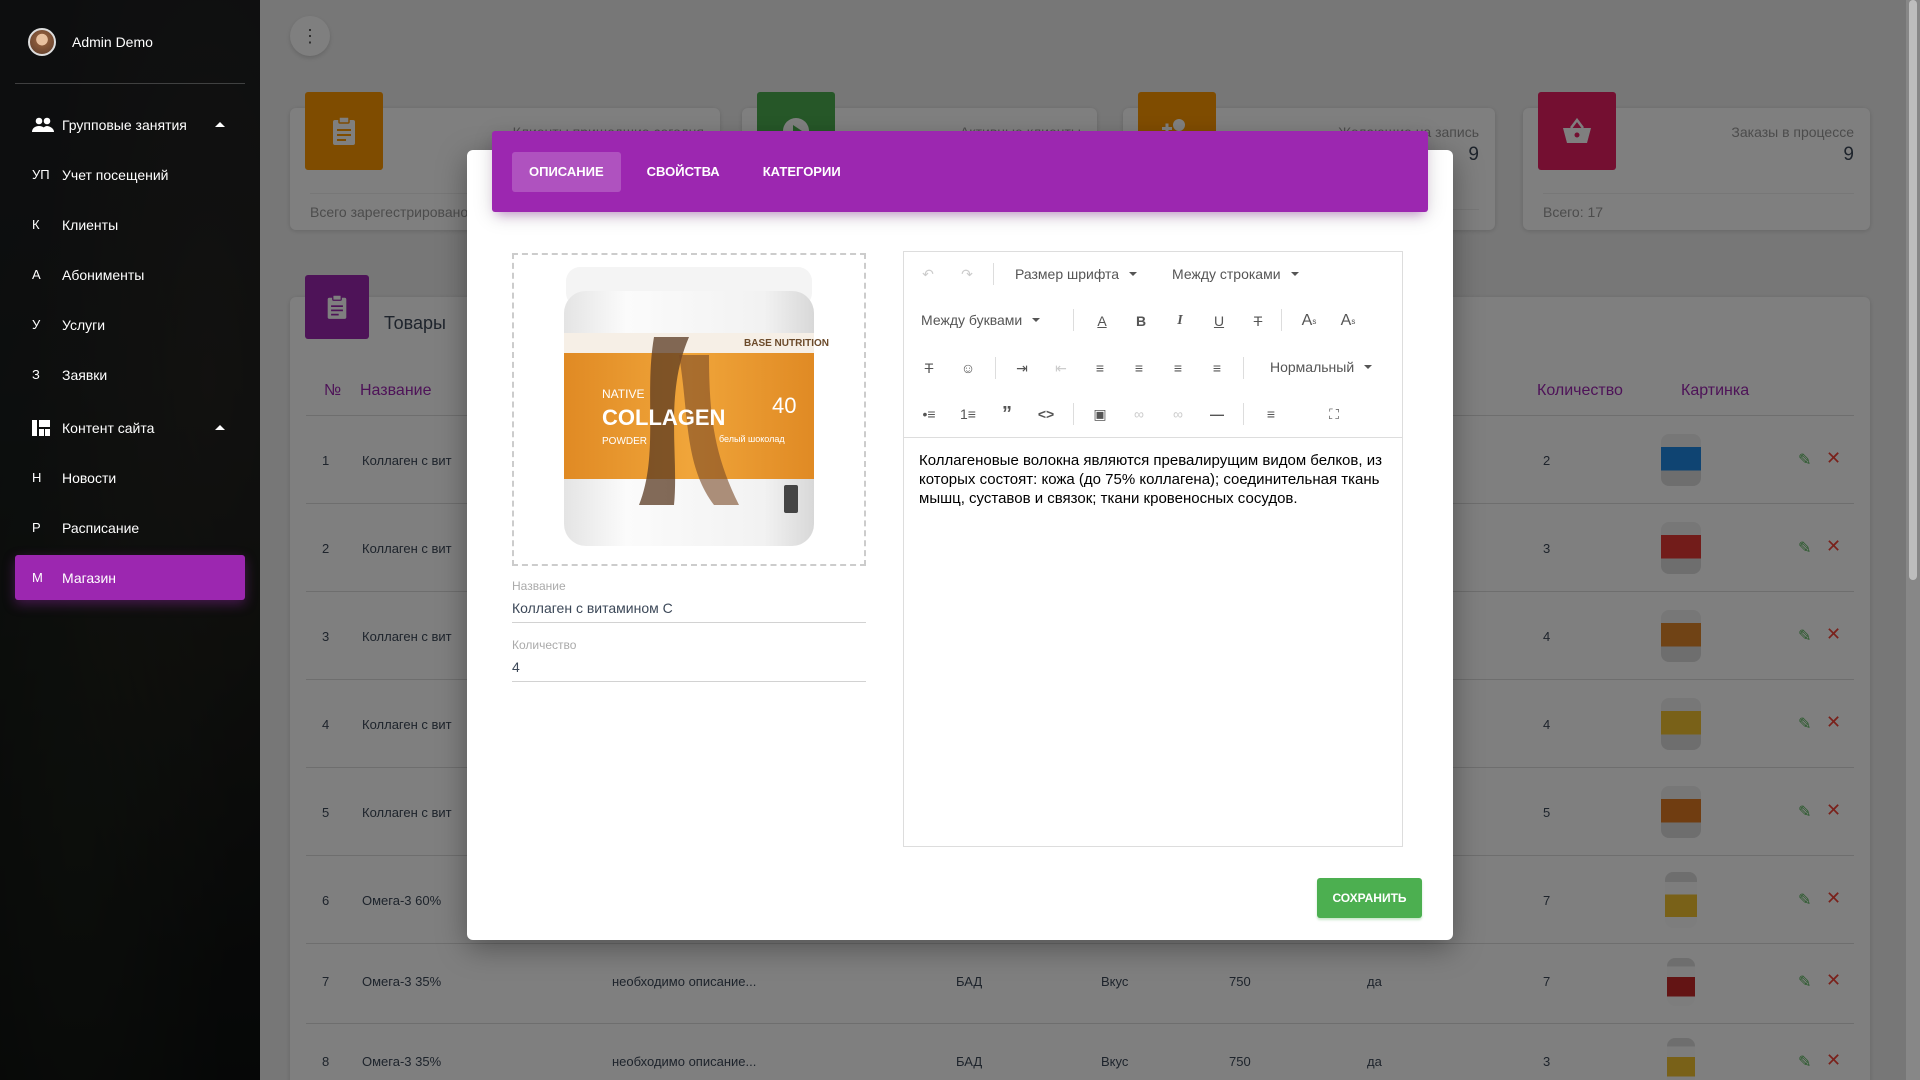  Describe the element at coordinates (130, 477) in the screenshot. I see `sidebar-item-news: Н Новости` at that location.